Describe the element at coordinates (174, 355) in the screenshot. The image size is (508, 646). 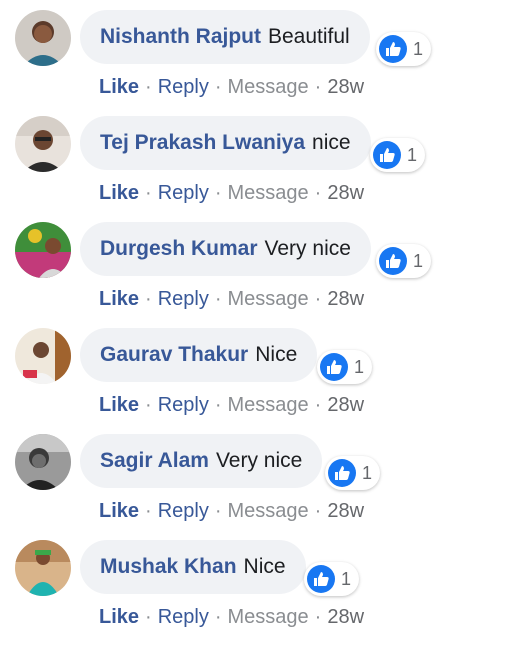
I see `commenter-name: Gaurav Thakur` at that location.